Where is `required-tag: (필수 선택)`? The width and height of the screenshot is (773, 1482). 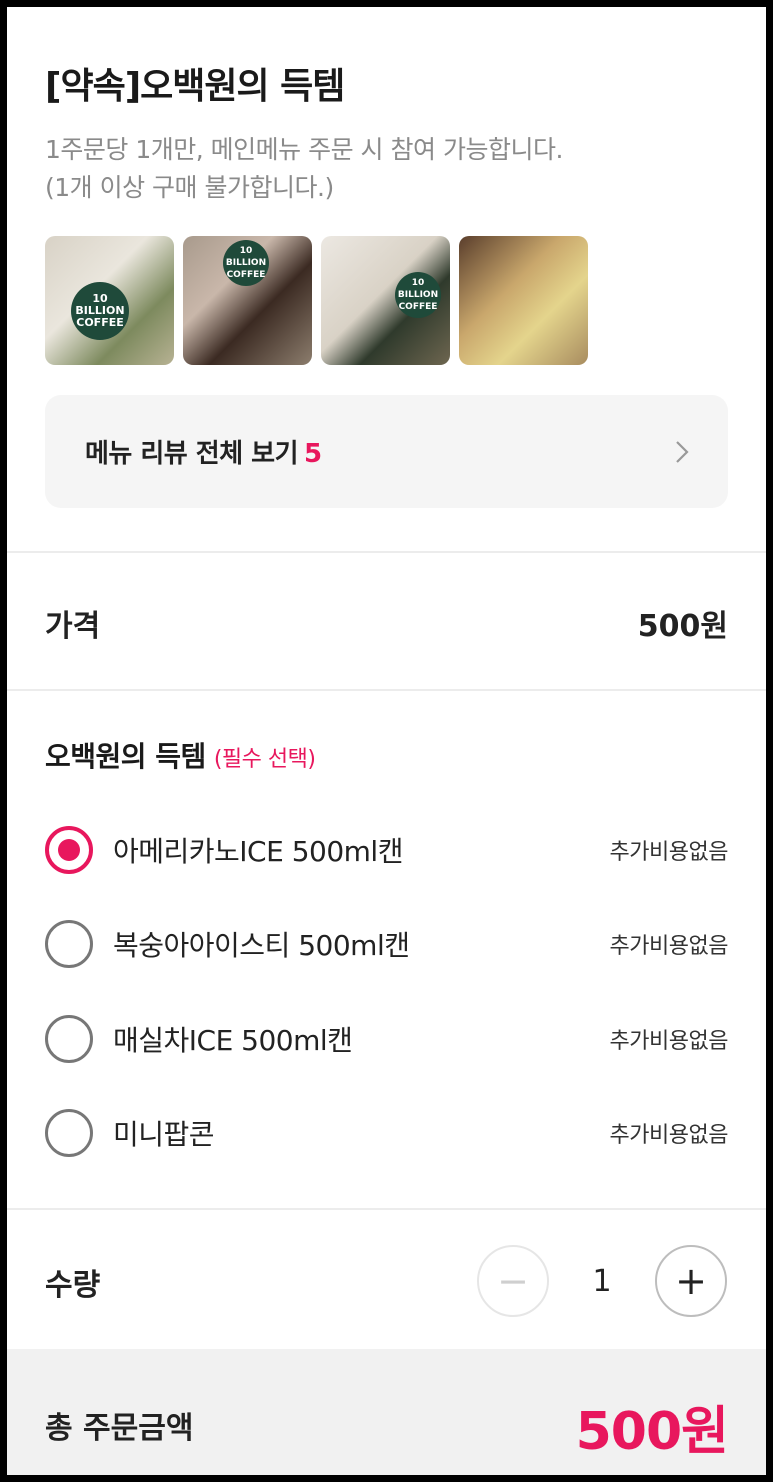 required-tag: (필수 선택) is located at coordinates (264, 759).